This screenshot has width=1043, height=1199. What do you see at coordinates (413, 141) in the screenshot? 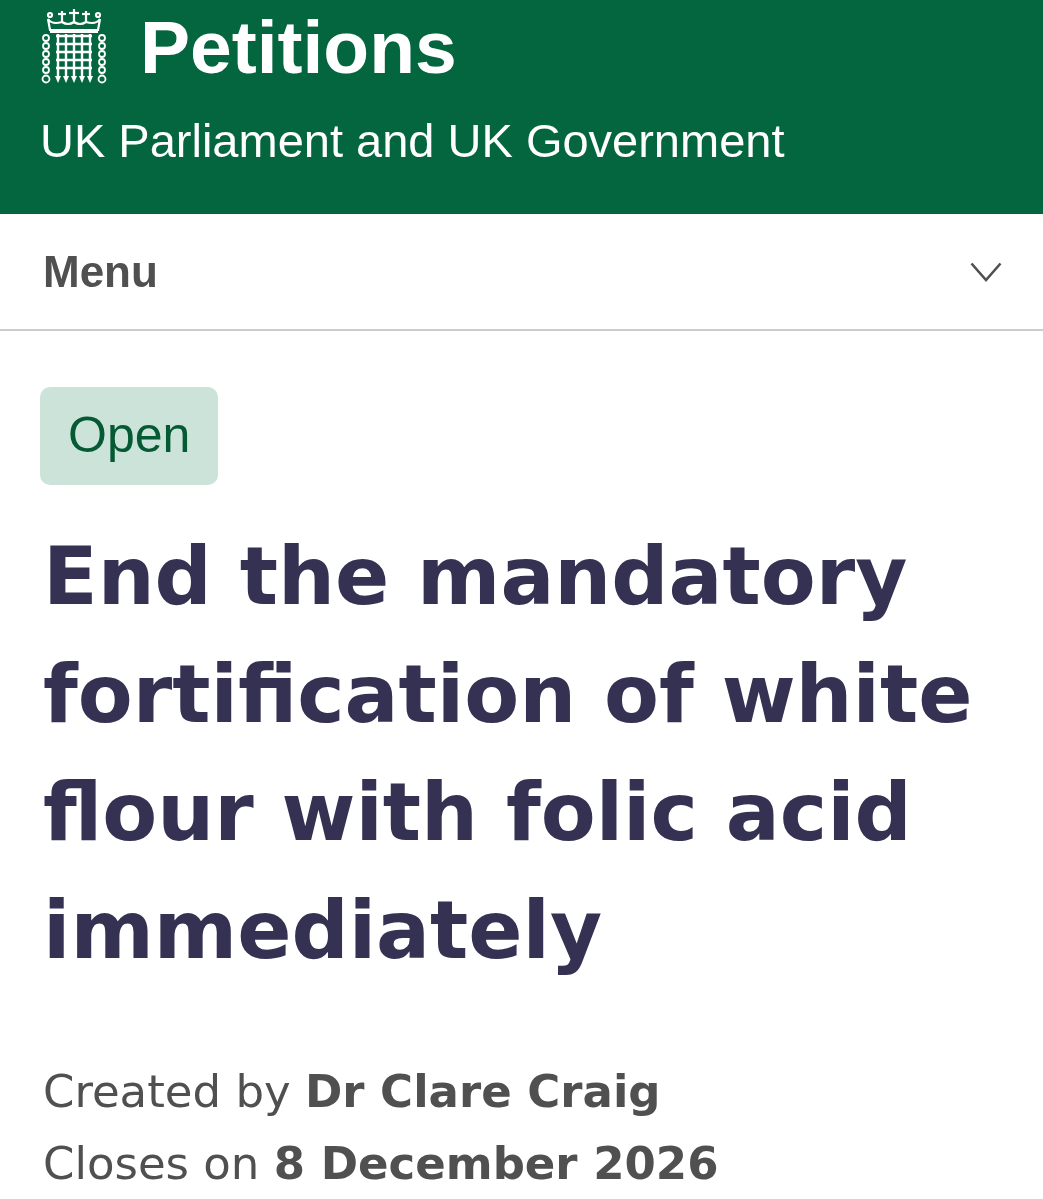
I see `site-subtitle: UK Parliament and UK Government` at bounding box center [413, 141].